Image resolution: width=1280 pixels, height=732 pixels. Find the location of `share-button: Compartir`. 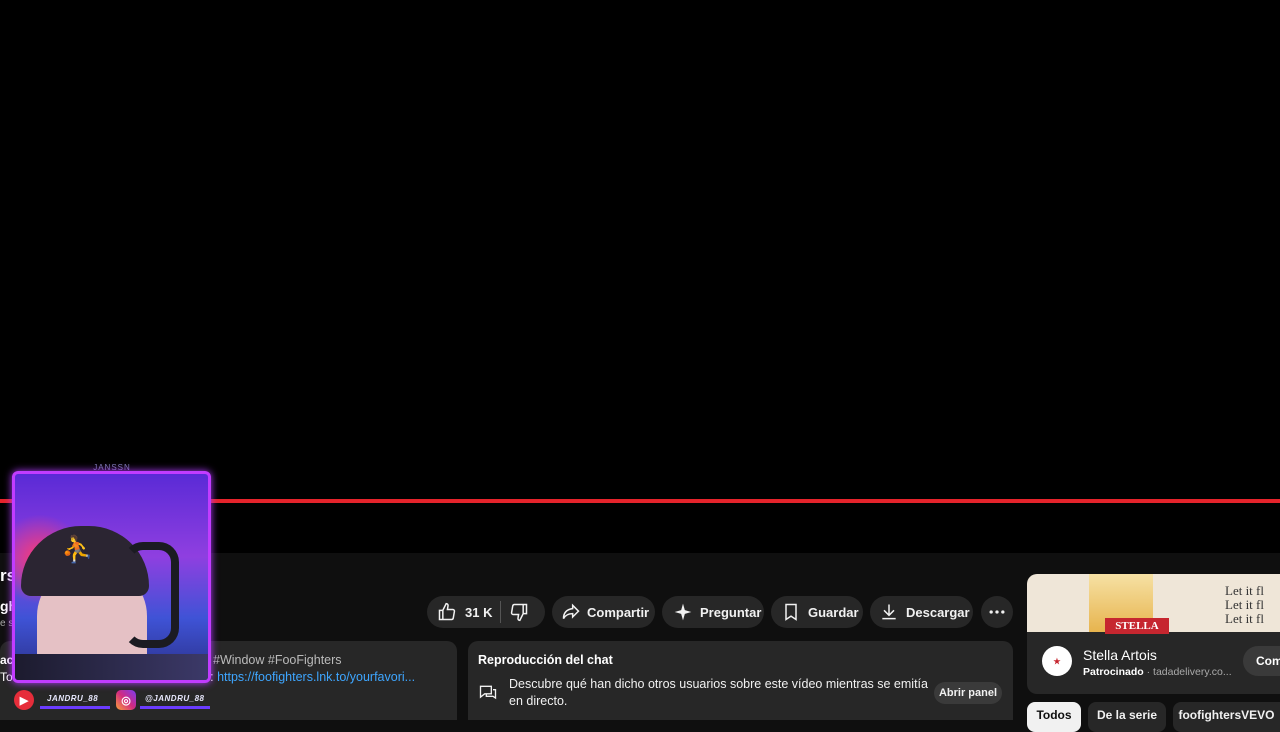

share-button: Compartir is located at coordinates (603, 612).